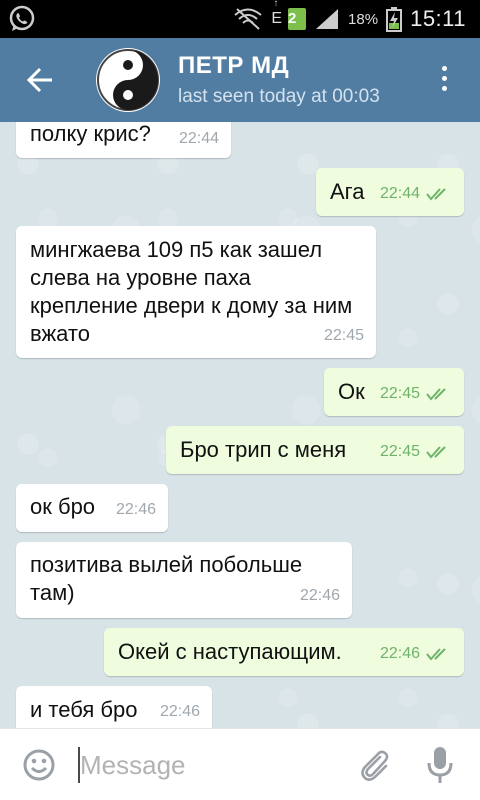 The width and height of the screenshot is (480, 800). Describe the element at coordinates (92, 508) in the screenshot. I see `message-bubble: ок бро 22:46` at that location.